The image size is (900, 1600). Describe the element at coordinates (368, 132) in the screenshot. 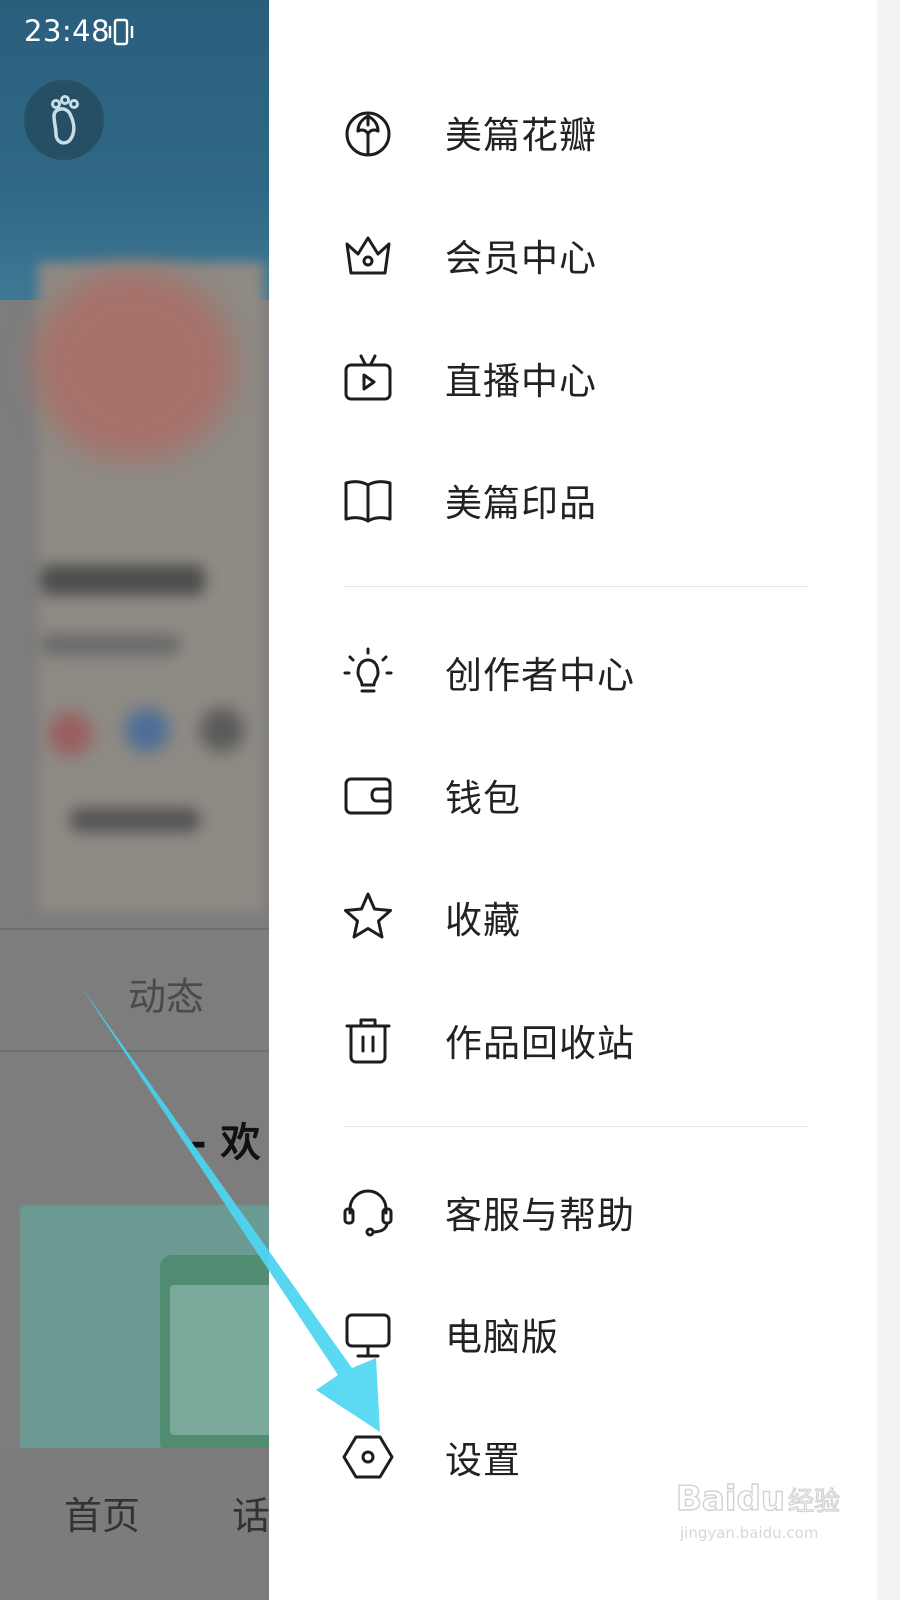

I see `flower-petal-icon` at that location.